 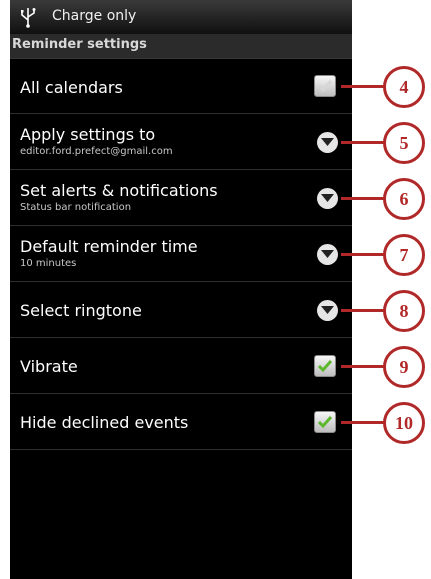 What do you see at coordinates (181, 17) in the screenshot?
I see `status-bar: Charge only` at bounding box center [181, 17].